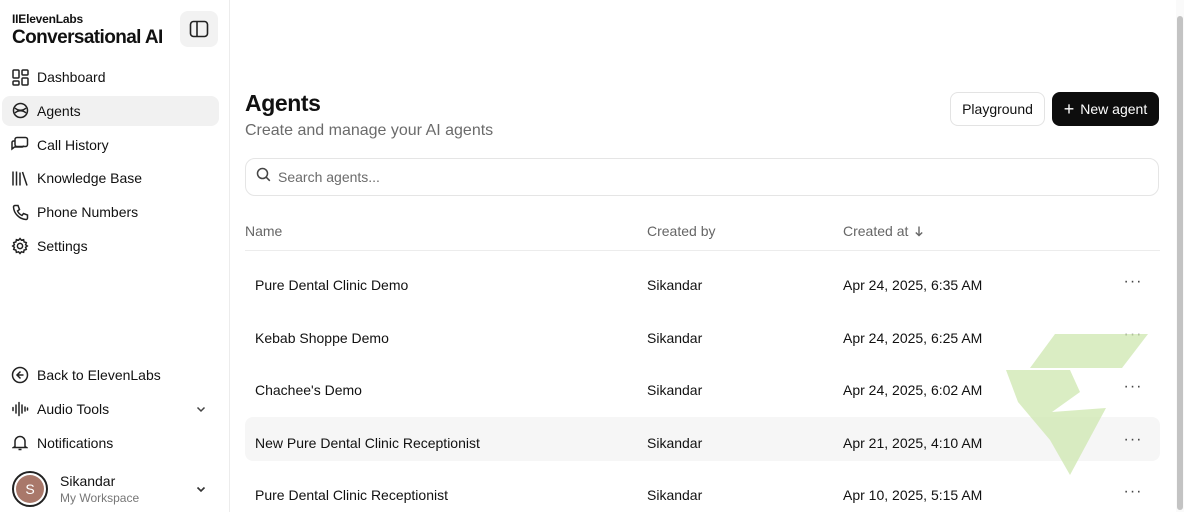 The height and width of the screenshot is (512, 1184). Describe the element at coordinates (263, 177) in the screenshot. I see `search-icon` at that location.